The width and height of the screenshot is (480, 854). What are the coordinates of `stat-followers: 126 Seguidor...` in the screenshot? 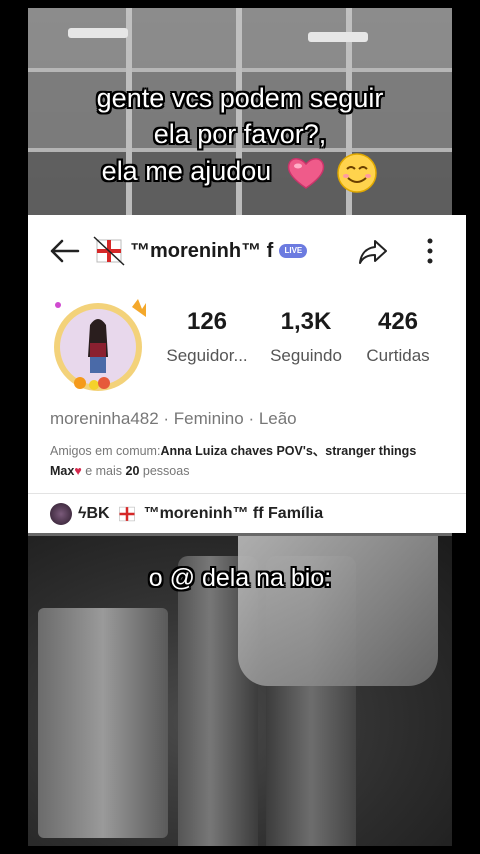 It's located at (207, 338).